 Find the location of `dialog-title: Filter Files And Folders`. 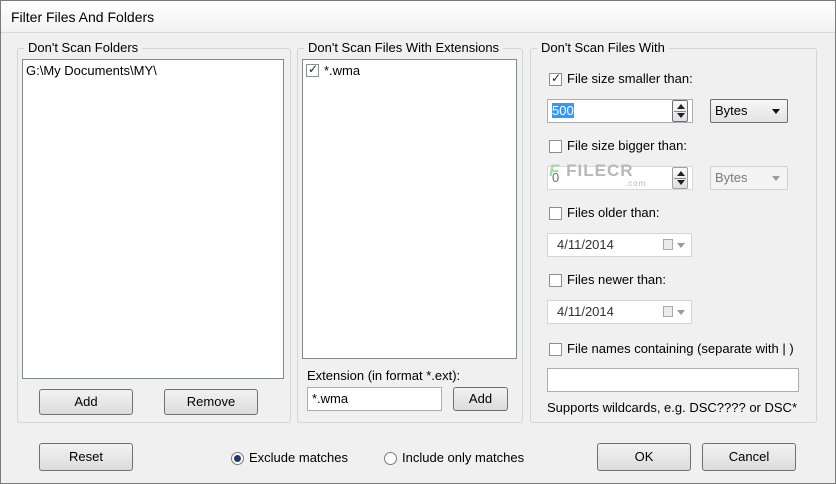

dialog-title: Filter Files And Folders is located at coordinates (83, 17).